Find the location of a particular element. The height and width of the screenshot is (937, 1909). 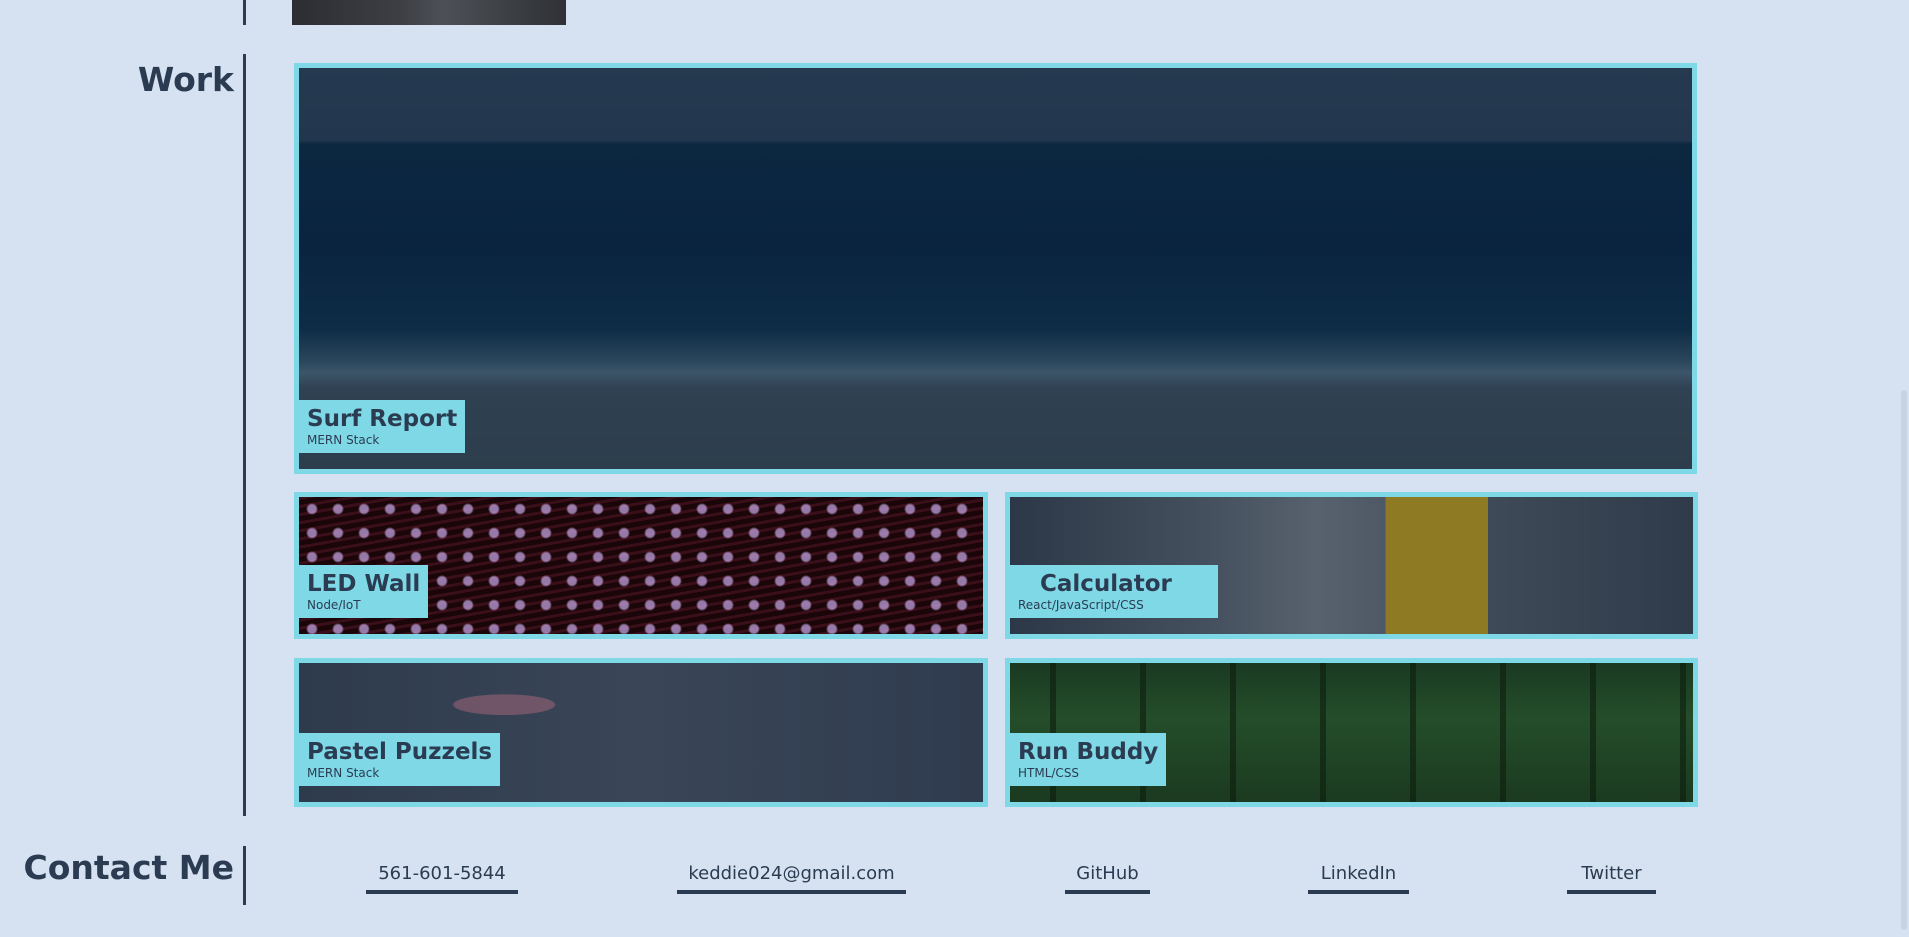

project-caption: Calculator React/JavaScript/CSS is located at coordinates (1114, 591).